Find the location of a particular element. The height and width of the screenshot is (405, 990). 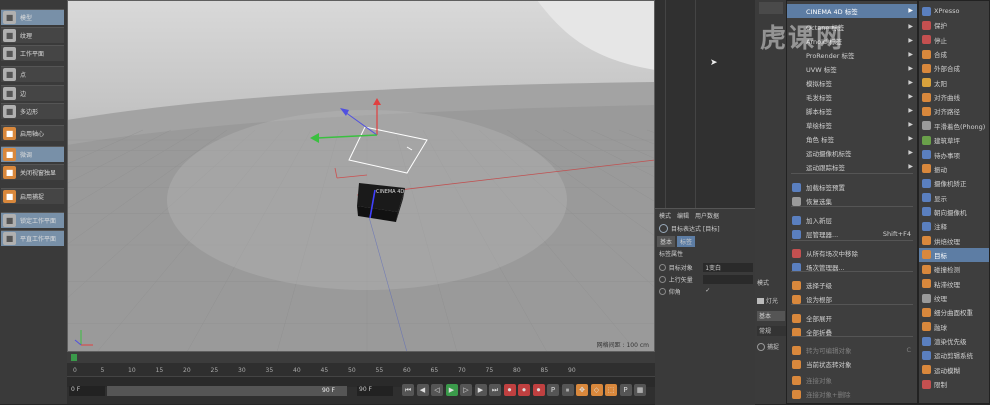

submenu-item: 目标 is located at coordinates (954, 254).